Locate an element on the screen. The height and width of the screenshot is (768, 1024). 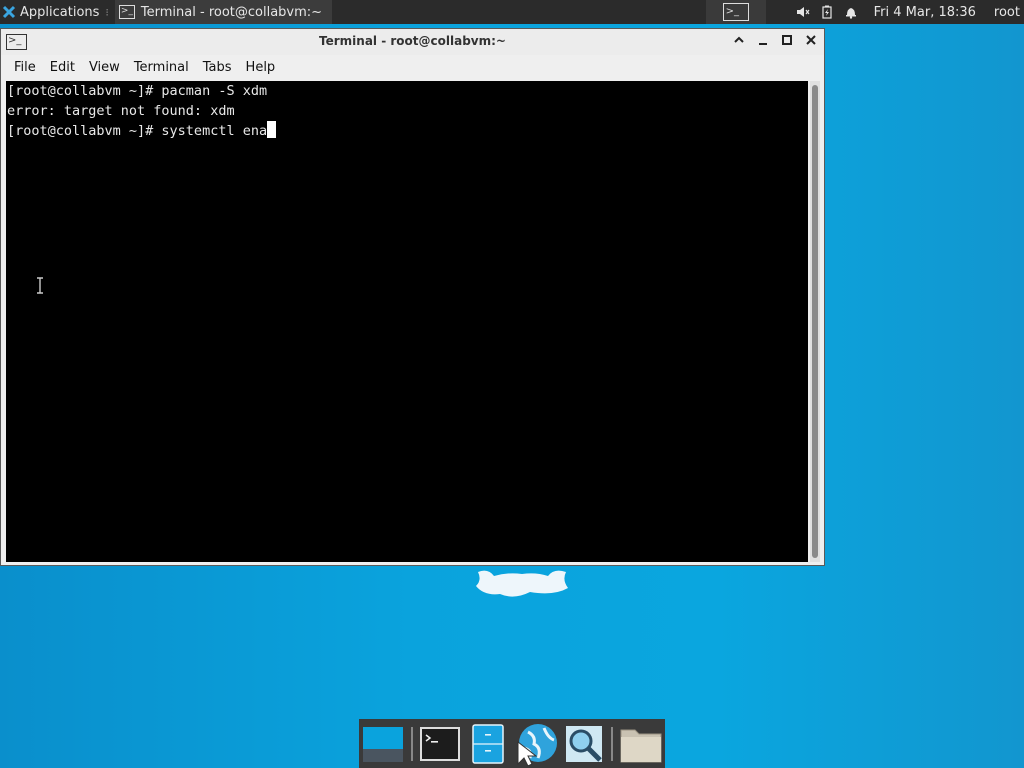
chevron-up-icon is located at coordinates (739, 39).